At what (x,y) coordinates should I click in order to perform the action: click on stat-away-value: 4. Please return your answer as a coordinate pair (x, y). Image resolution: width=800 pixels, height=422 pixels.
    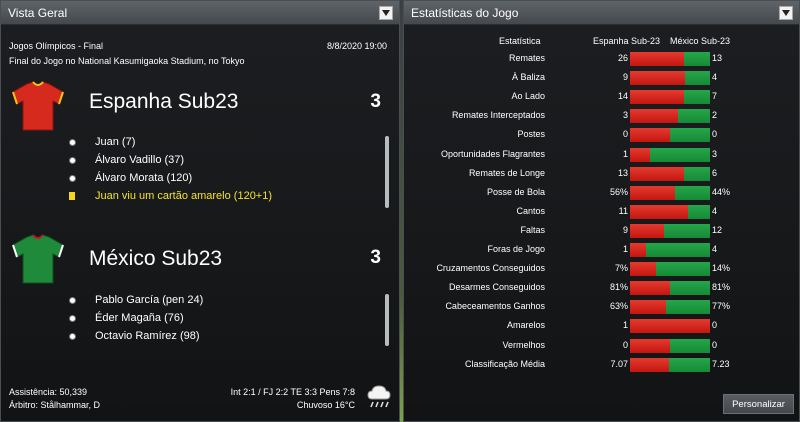
    Looking at the image, I should click on (715, 249).